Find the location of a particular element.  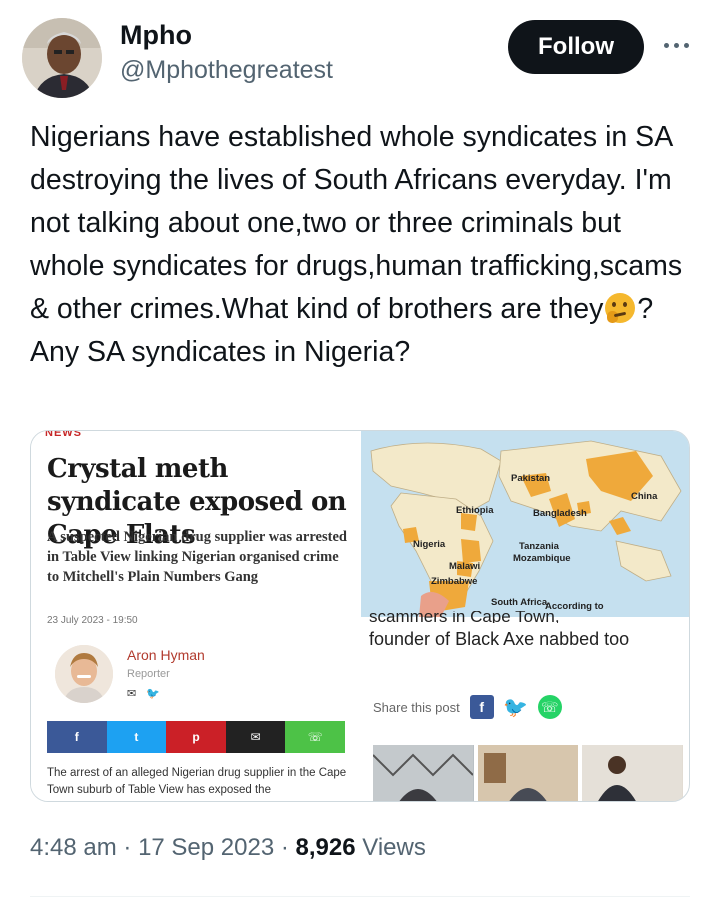

map-label-malawi: Malawi is located at coordinates (465, 566).